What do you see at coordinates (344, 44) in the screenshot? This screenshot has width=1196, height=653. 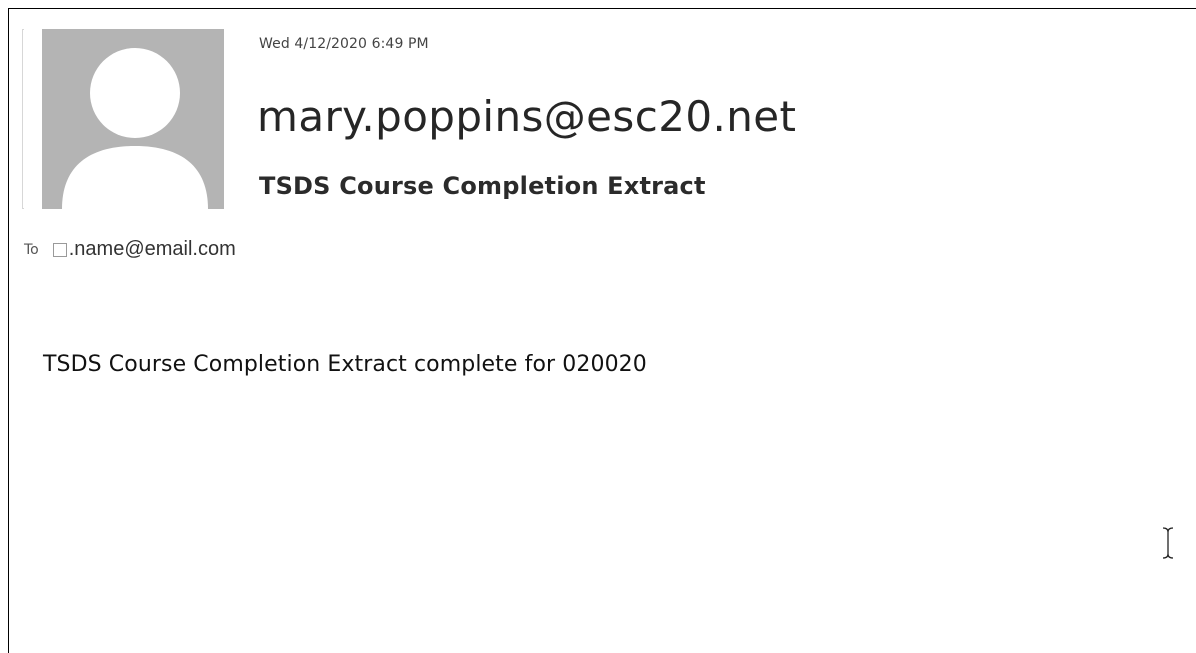 I see `email-date: Wed 4/12/2020 6:49 PM` at bounding box center [344, 44].